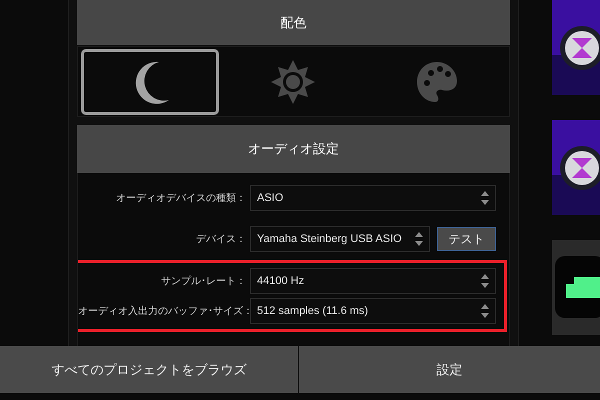 The width and height of the screenshot is (600, 400). Describe the element at coordinates (293, 22) in the screenshot. I see `section-header: 配色` at that location.